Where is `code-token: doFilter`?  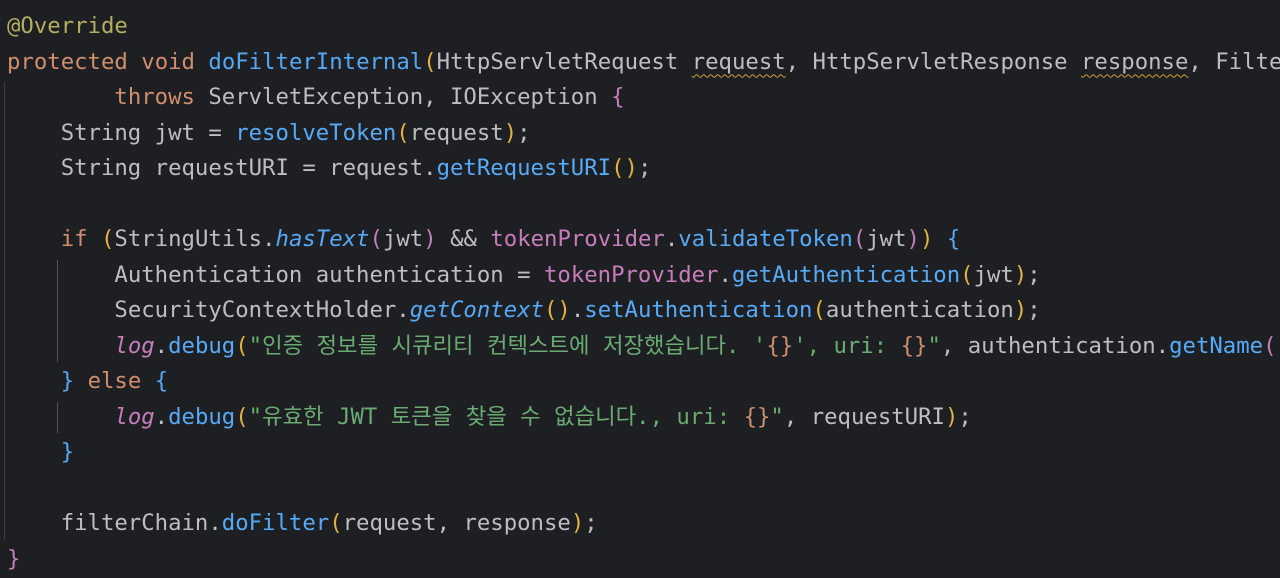
code-token: doFilter is located at coordinates (275, 523).